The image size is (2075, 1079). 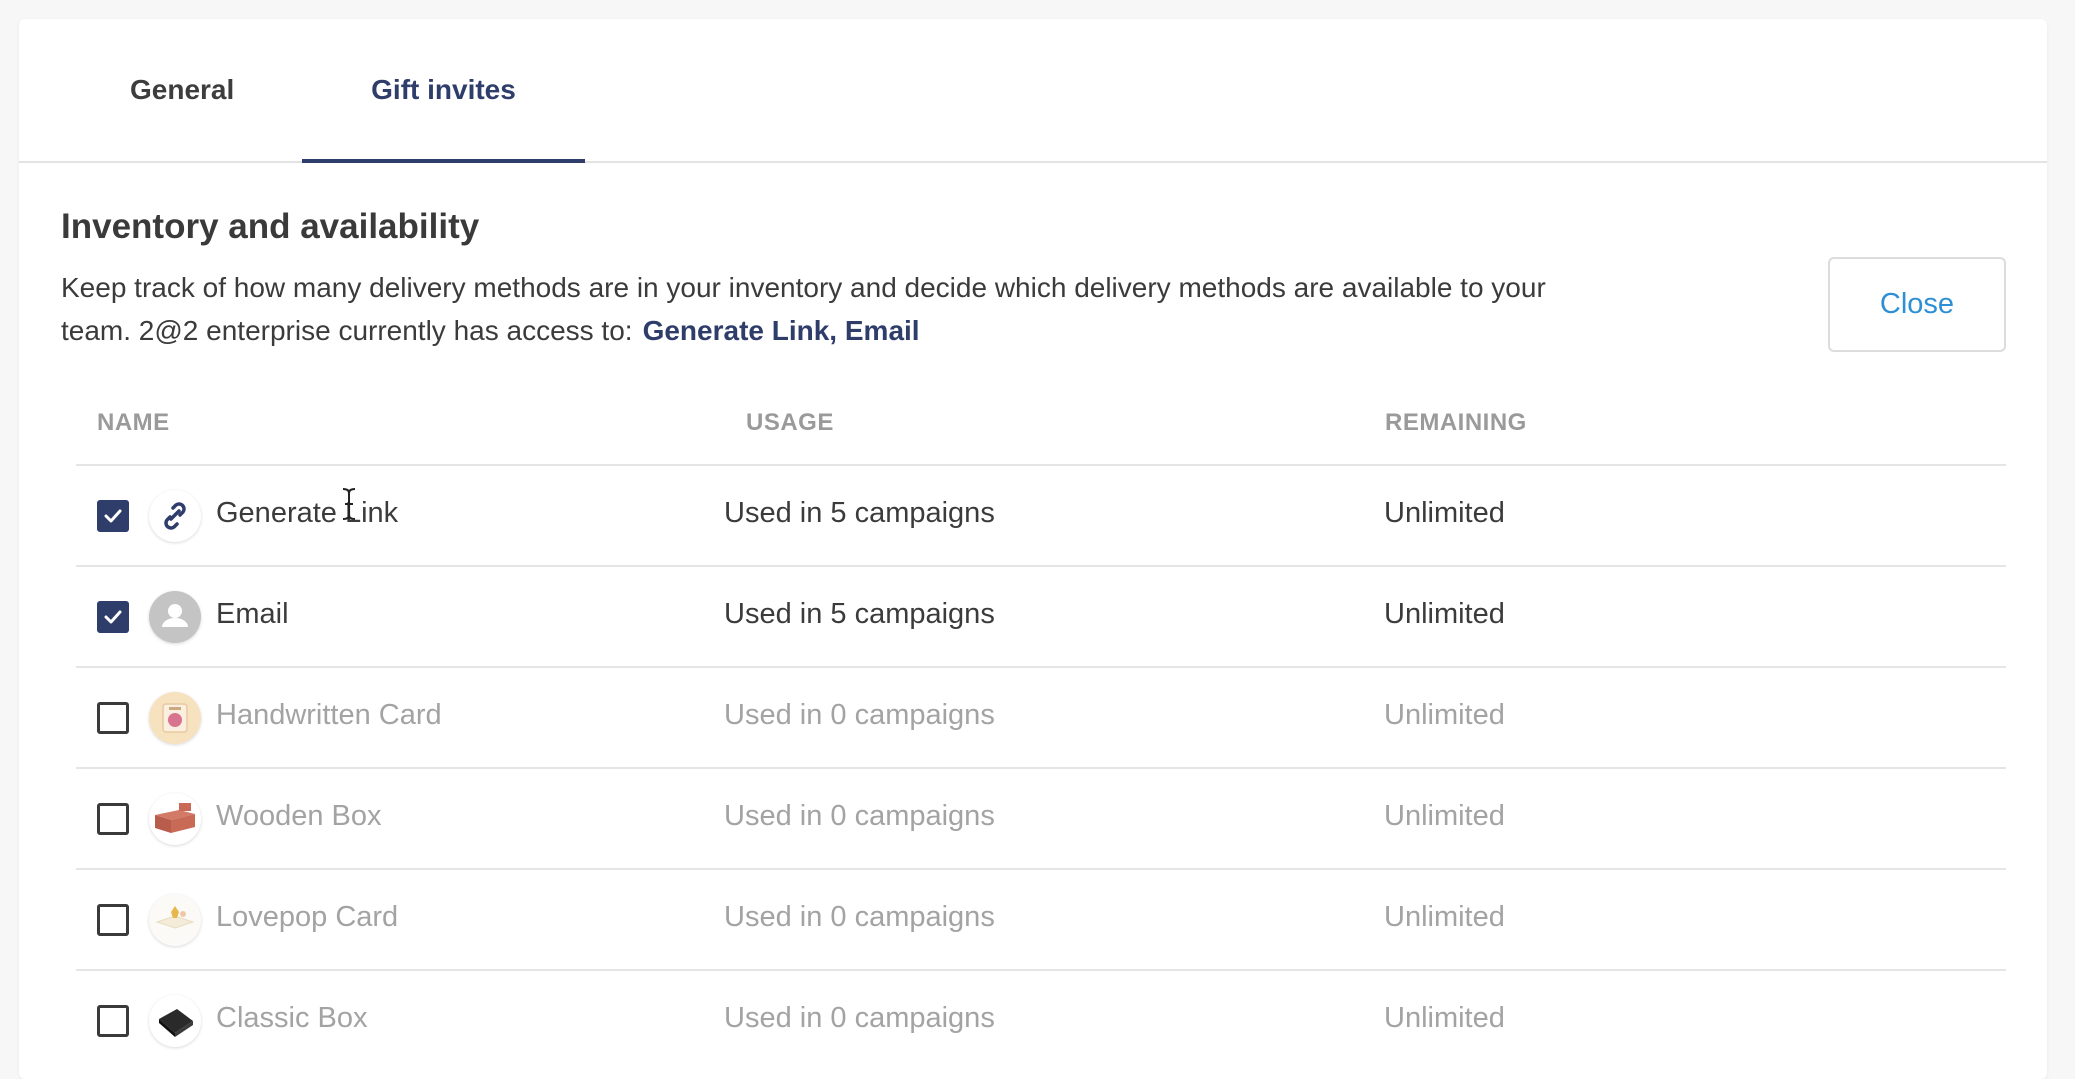 I want to click on active-tab-indicator, so click(x=443, y=161).